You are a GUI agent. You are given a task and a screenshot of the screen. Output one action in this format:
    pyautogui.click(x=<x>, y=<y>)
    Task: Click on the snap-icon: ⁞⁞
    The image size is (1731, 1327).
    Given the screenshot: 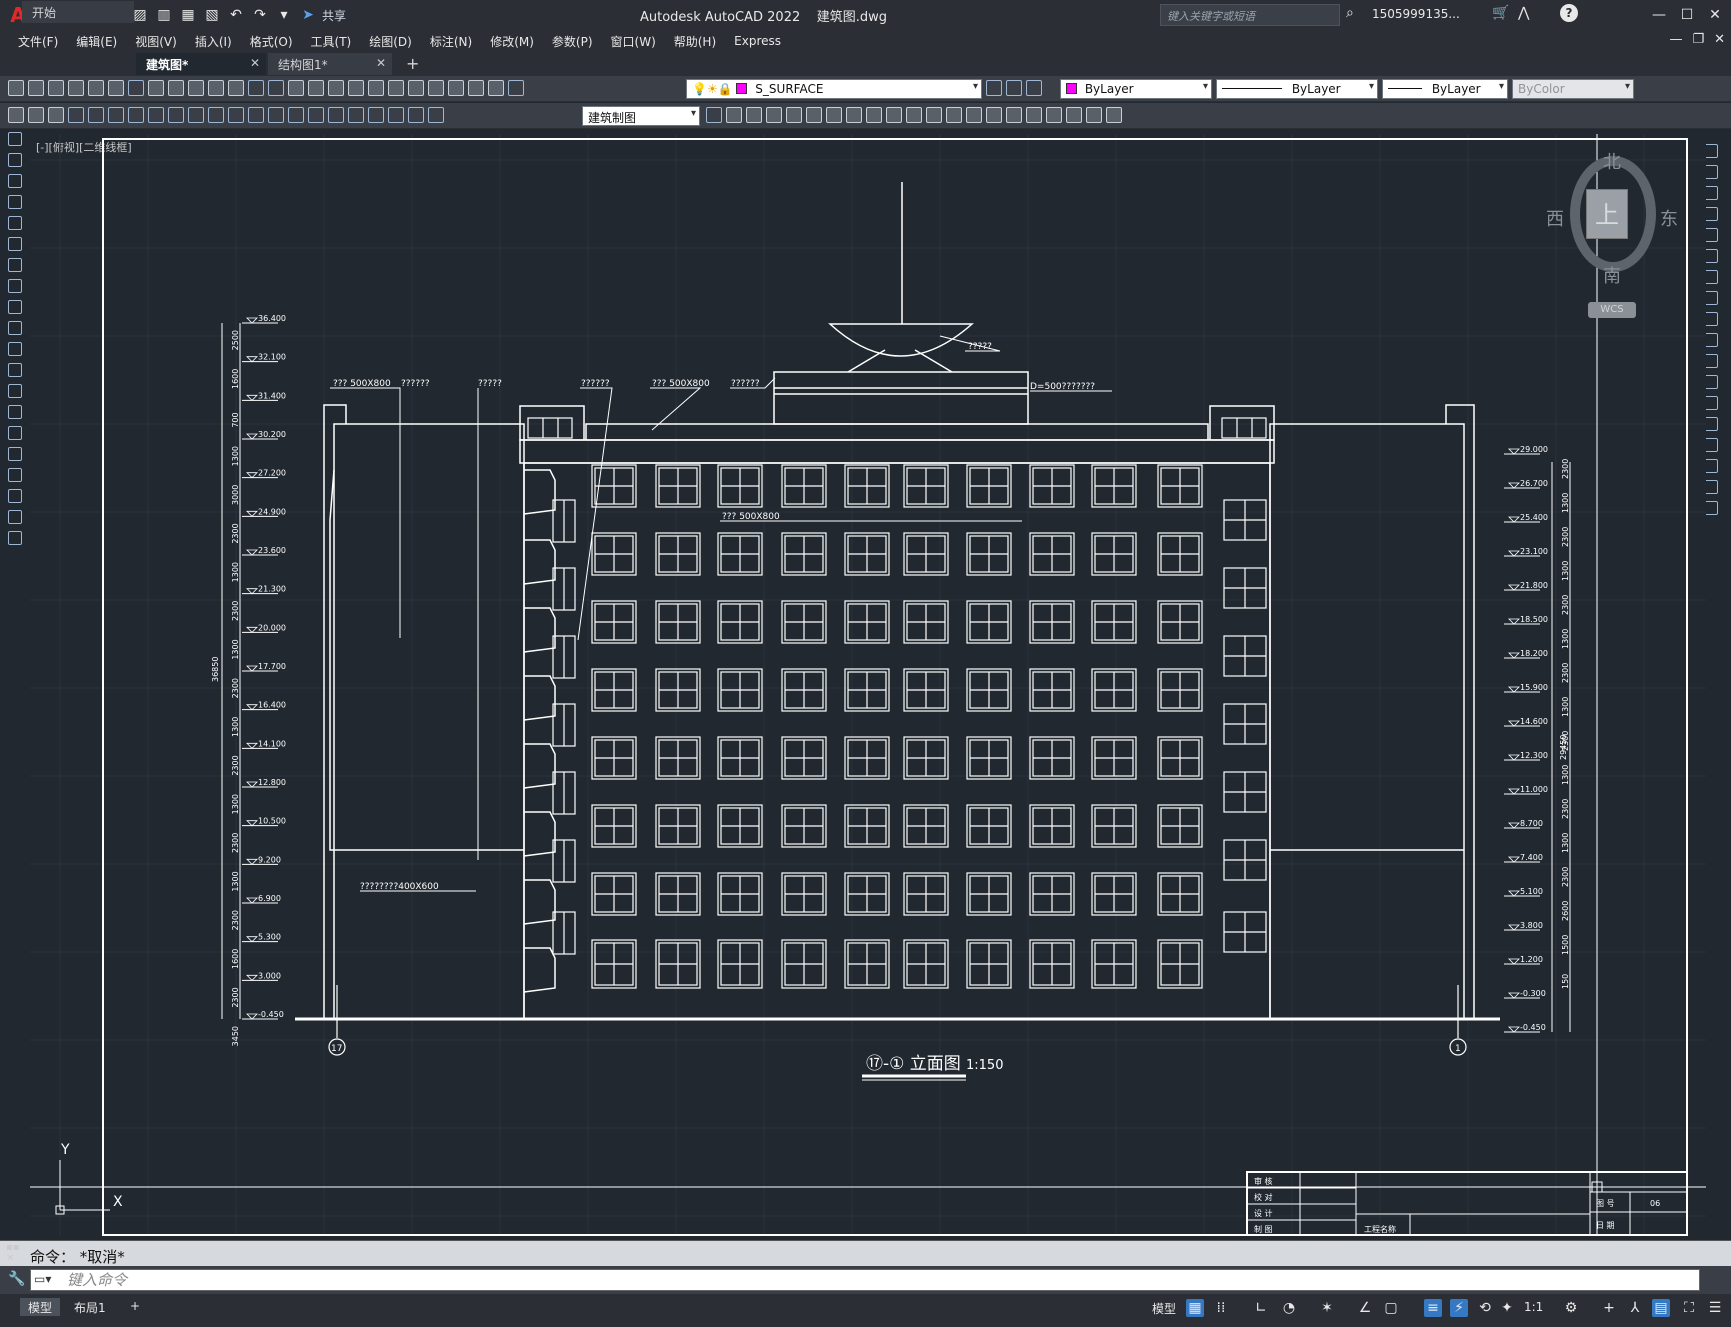 What is the action you would take?
    pyautogui.click(x=1221, y=1308)
    